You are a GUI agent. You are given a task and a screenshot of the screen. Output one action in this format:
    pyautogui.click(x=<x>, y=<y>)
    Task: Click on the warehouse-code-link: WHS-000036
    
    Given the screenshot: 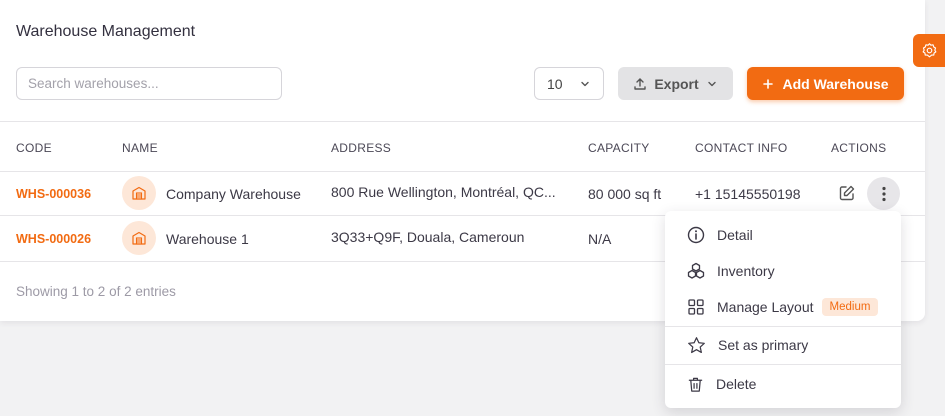 What is the action you would take?
    pyautogui.click(x=53, y=194)
    